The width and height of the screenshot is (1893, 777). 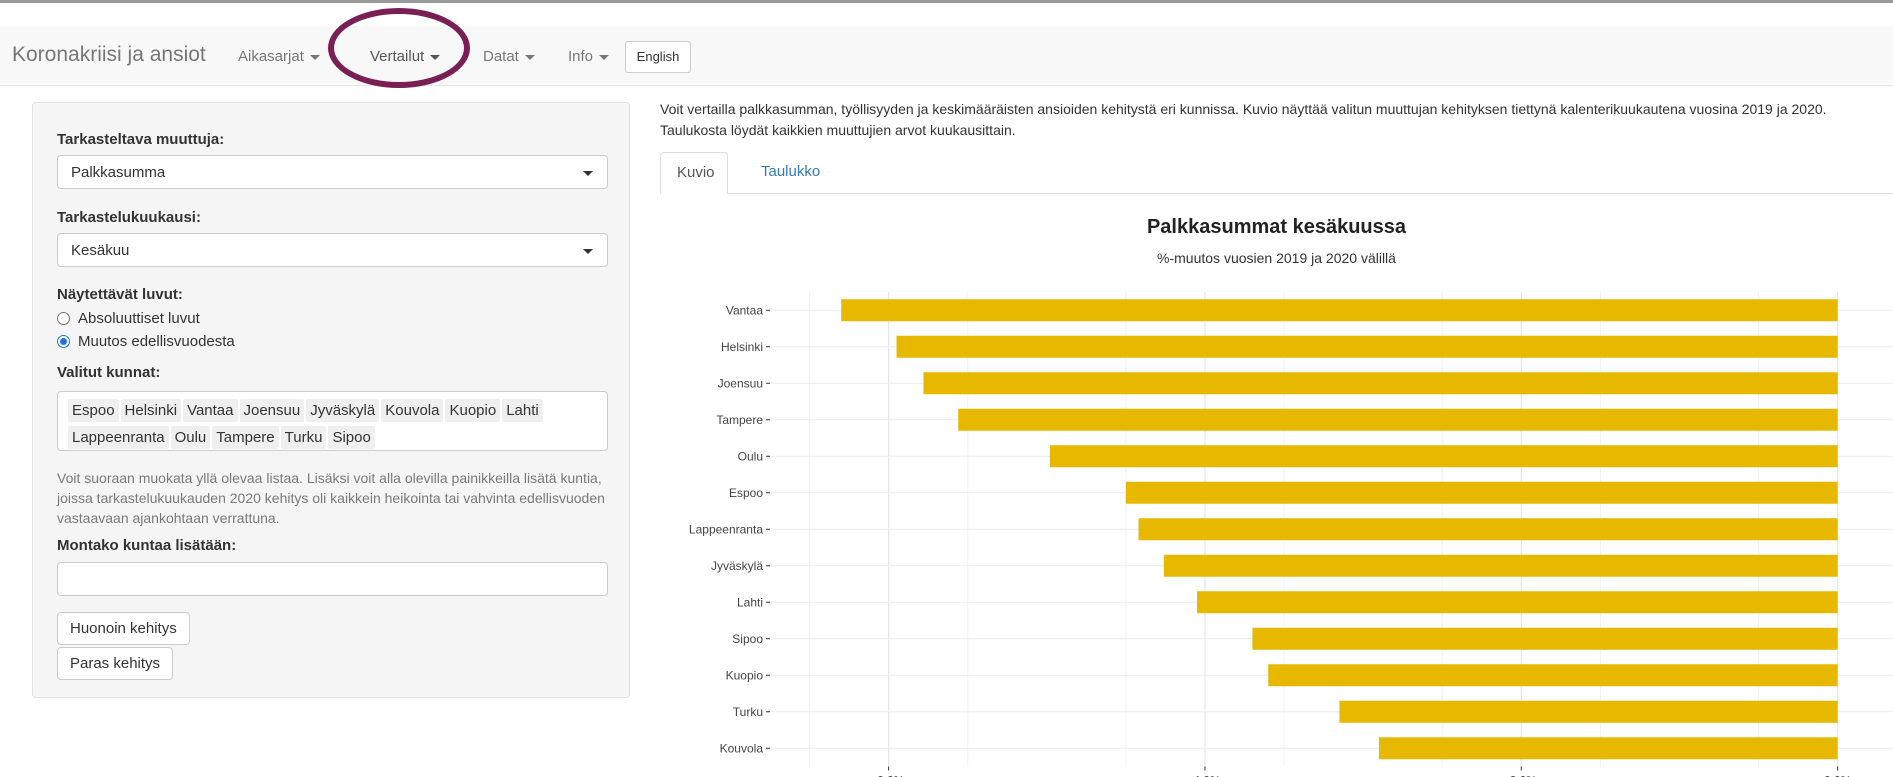 What do you see at coordinates (739, 420) in the screenshot?
I see `y-tick-label: Tampere` at bounding box center [739, 420].